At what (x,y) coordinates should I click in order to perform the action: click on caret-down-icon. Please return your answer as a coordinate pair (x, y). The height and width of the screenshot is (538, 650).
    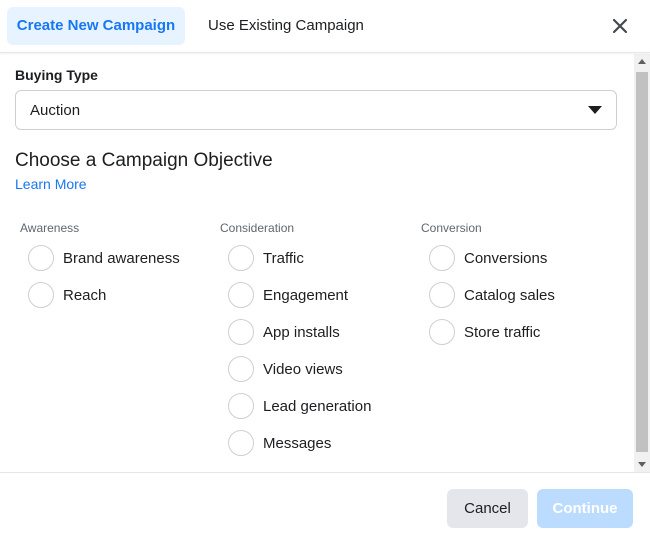
    Looking at the image, I should click on (595, 110).